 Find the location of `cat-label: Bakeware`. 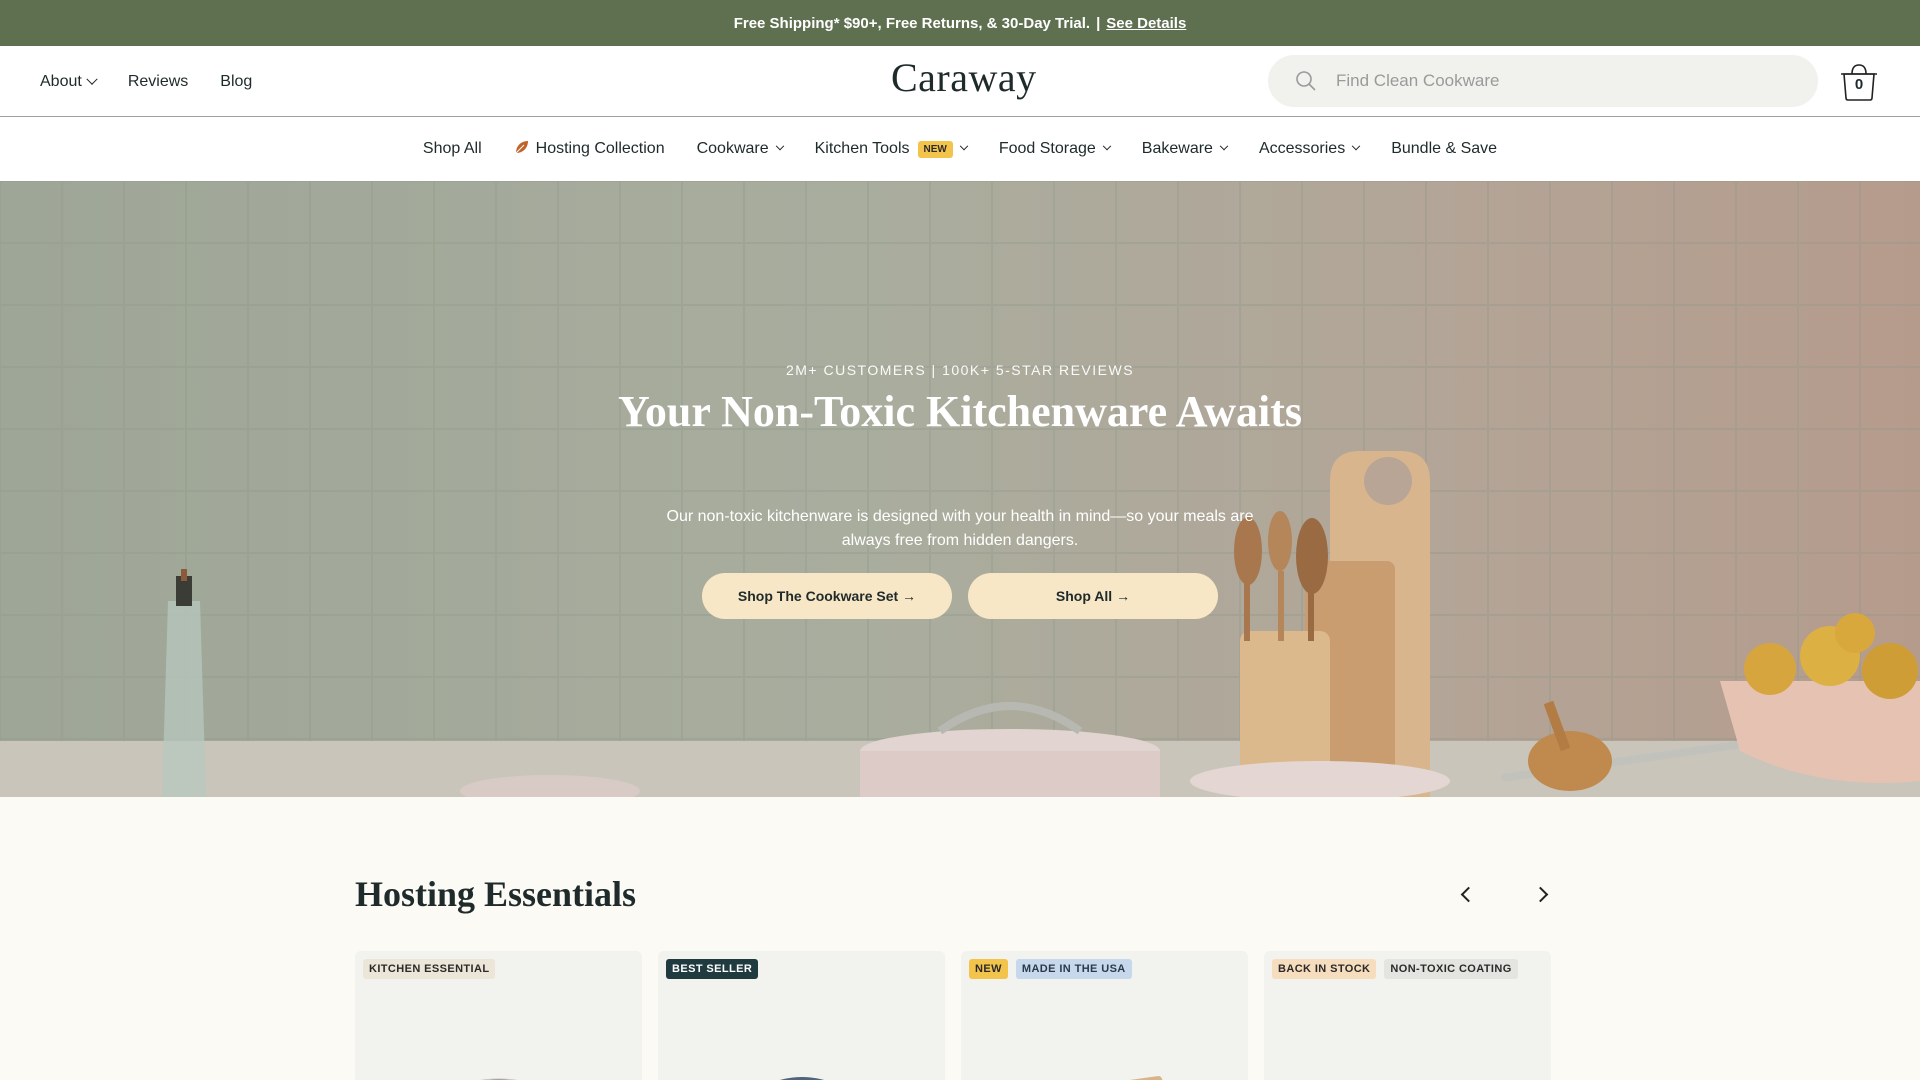

cat-label: Bakeware is located at coordinates (1177, 148).